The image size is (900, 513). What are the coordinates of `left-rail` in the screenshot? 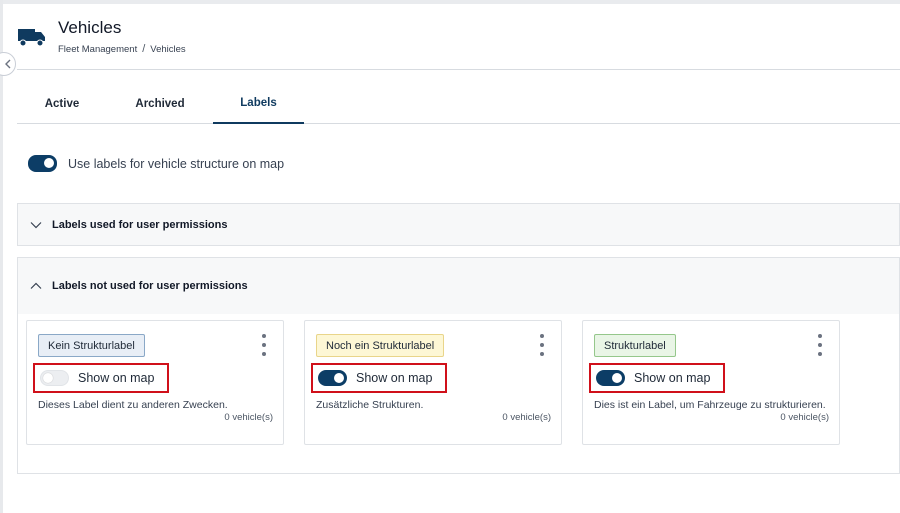 It's located at (1, 256).